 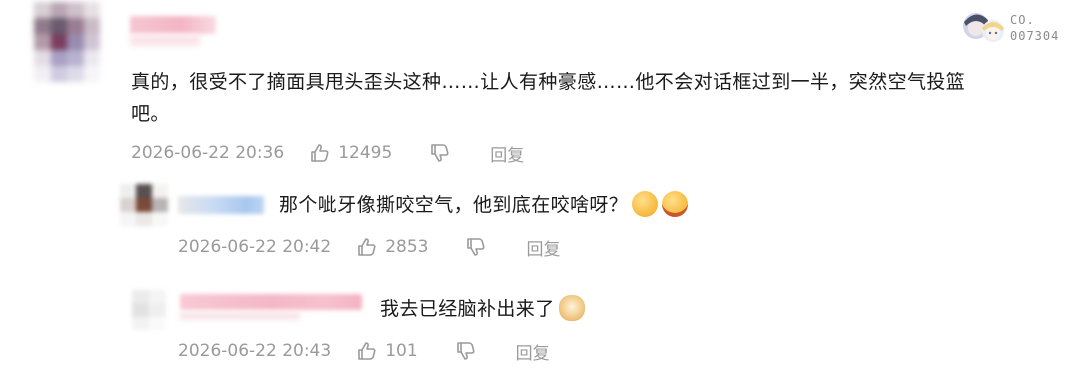 I want to click on reply-body-text: 那个呲牙像撕咬空气，他到底在咬啥呀？, so click(x=454, y=205).